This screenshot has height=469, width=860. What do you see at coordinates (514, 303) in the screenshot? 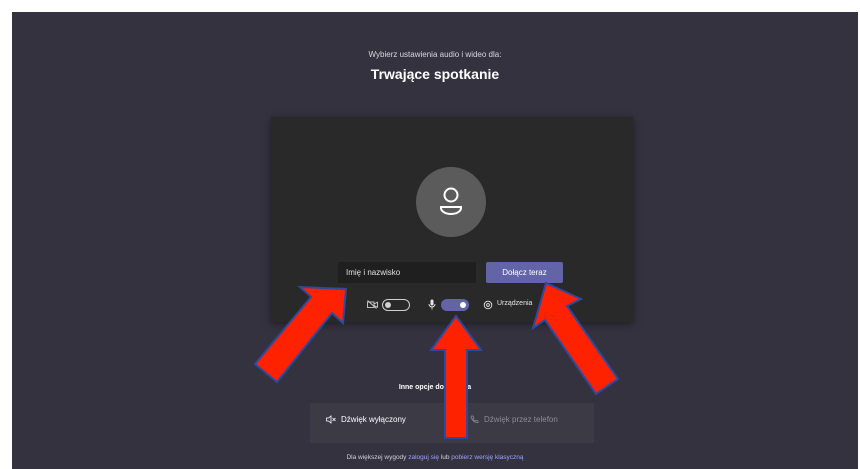
I see `devices-button: Urządzenia` at bounding box center [514, 303].